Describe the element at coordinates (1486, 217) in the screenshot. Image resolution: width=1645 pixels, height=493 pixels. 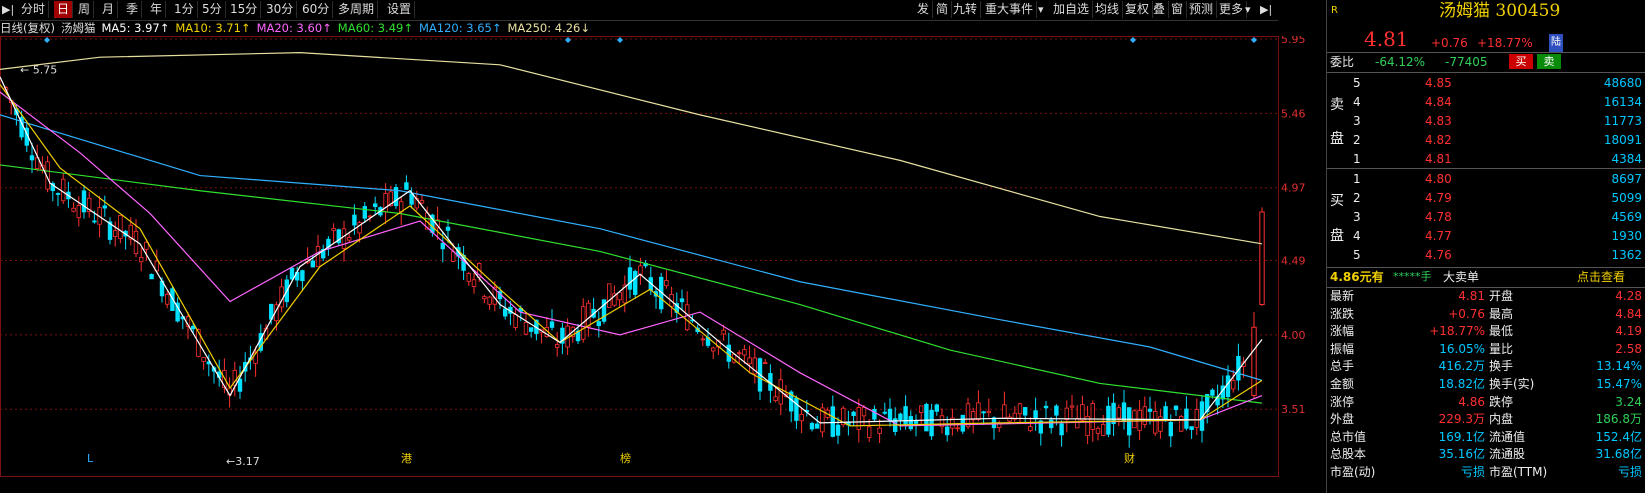
I see `bids-row: 3 4.78 4569` at that location.